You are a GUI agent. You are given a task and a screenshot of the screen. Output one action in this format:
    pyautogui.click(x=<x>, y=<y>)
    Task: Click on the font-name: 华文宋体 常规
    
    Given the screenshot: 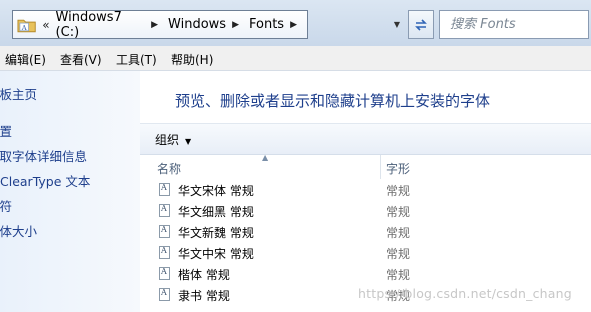 What is the action you would take?
    pyautogui.click(x=216, y=191)
    